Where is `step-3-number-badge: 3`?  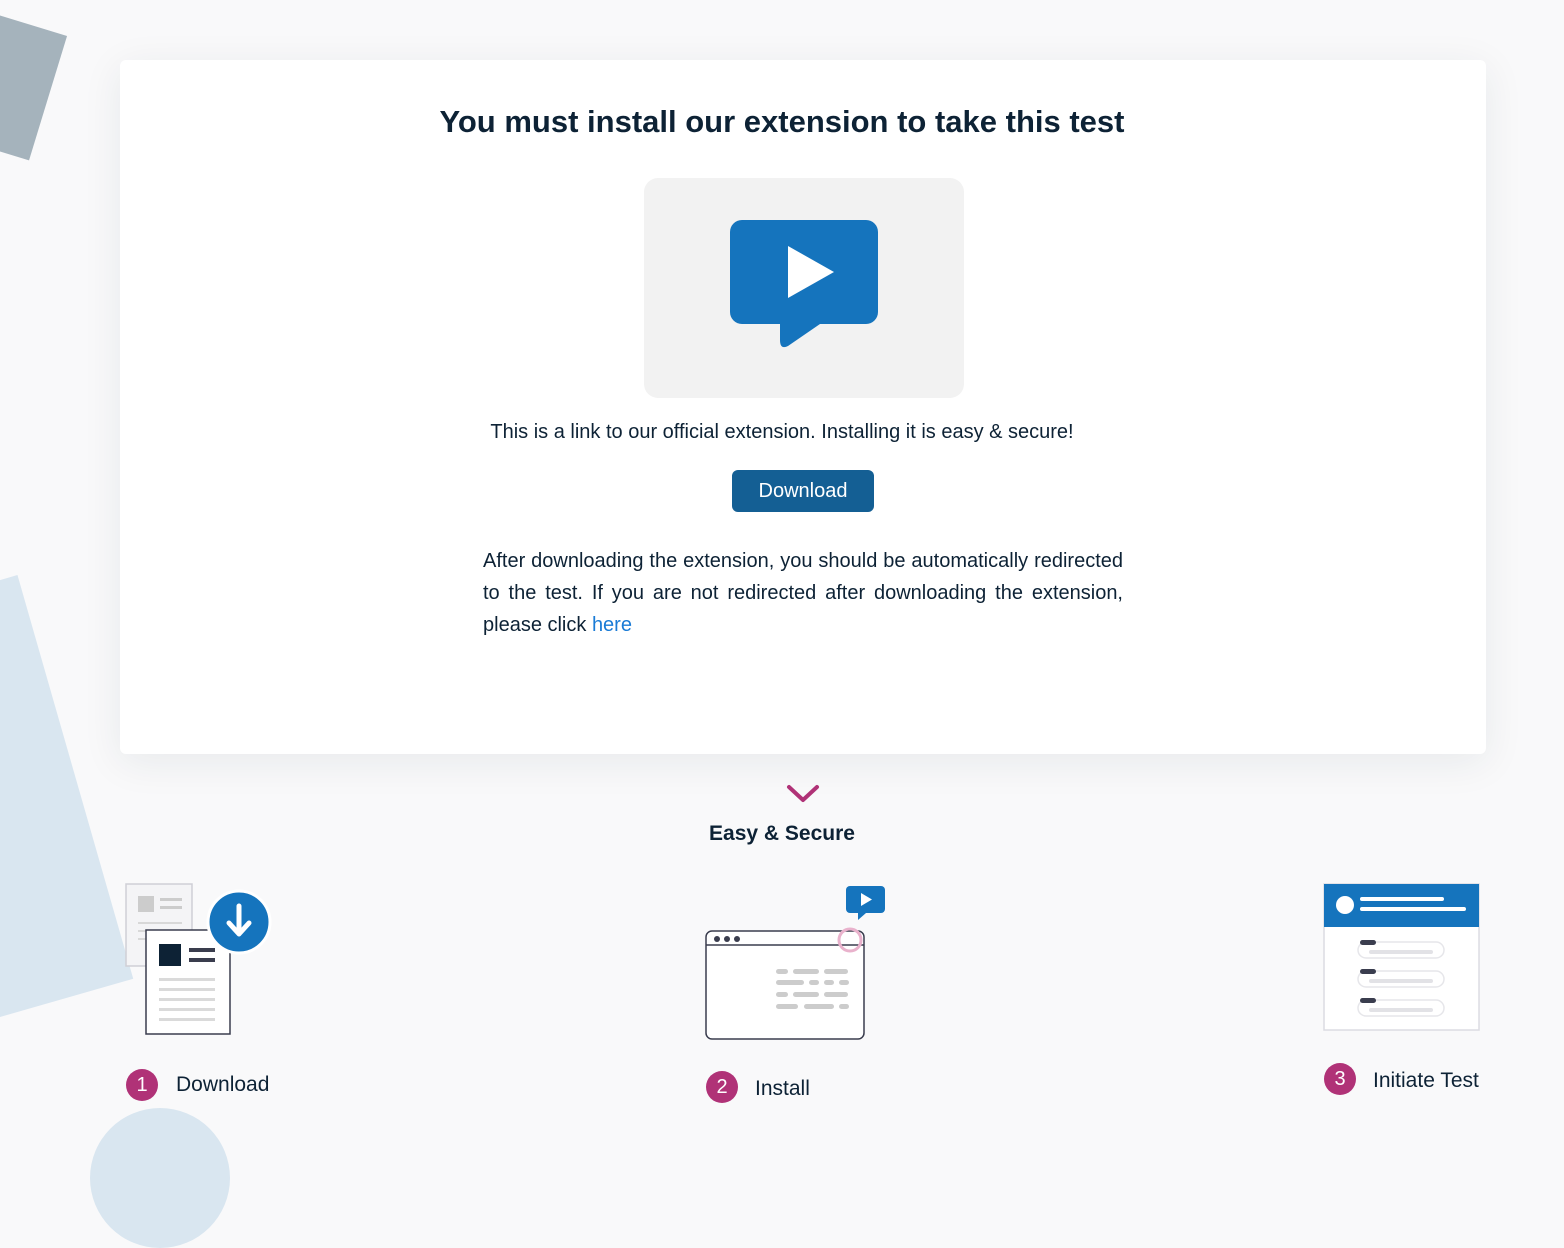 step-3-number-badge: 3 is located at coordinates (1340, 1079).